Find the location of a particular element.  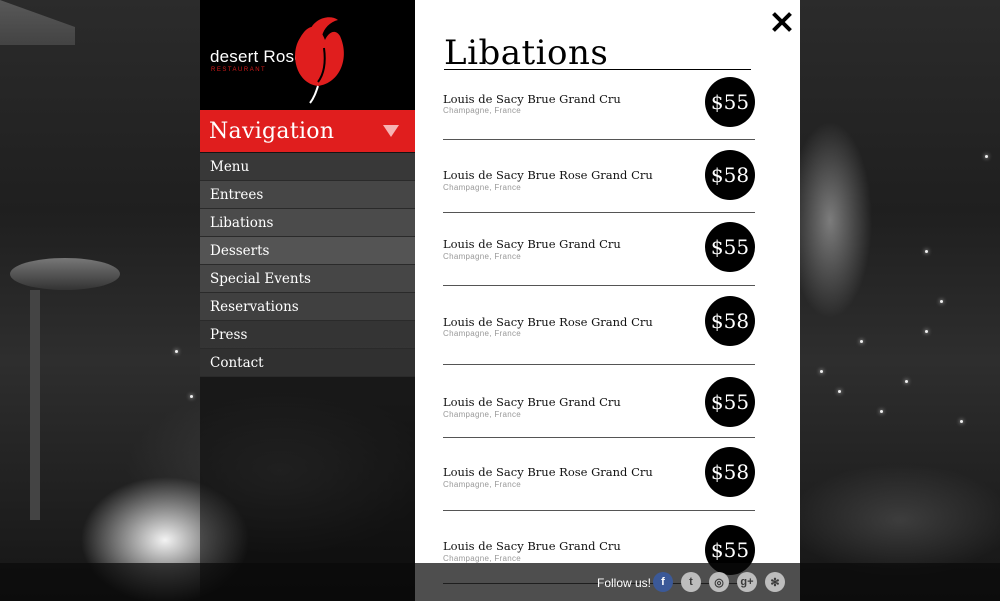

nav-item-reservations: Reservations is located at coordinates (307, 307).